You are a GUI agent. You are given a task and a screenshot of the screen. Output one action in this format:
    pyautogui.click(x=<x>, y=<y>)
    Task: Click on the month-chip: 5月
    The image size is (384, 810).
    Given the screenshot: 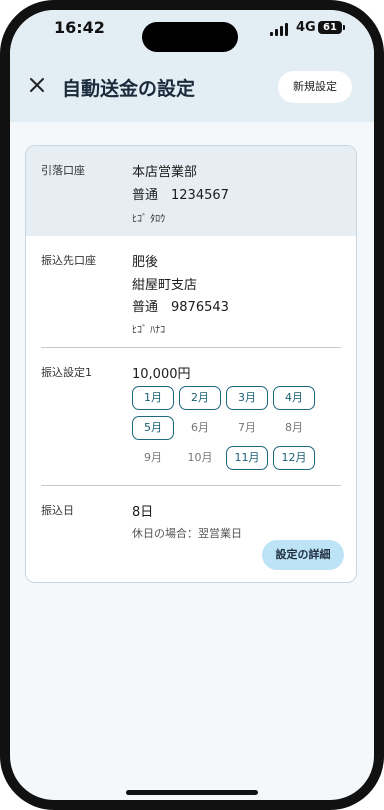 What is the action you would take?
    pyautogui.click(x=153, y=428)
    